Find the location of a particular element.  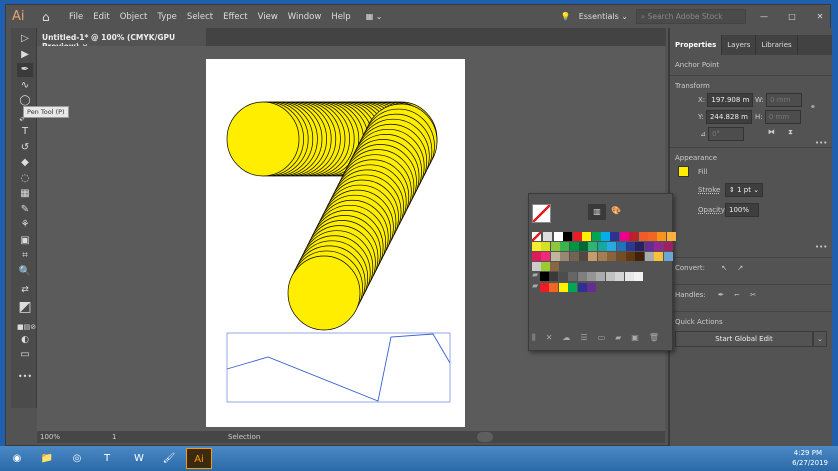

draw-mode-icon: ◐ is located at coordinates (25, 340).